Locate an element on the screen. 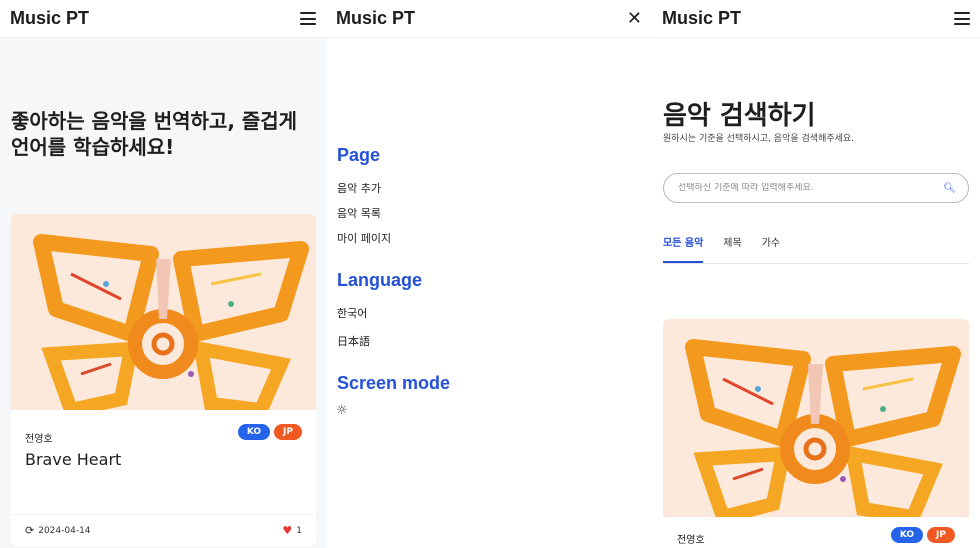 The height and width of the screenshot is (548, 980). like-count: 1 is located at coordinates (299, 530).